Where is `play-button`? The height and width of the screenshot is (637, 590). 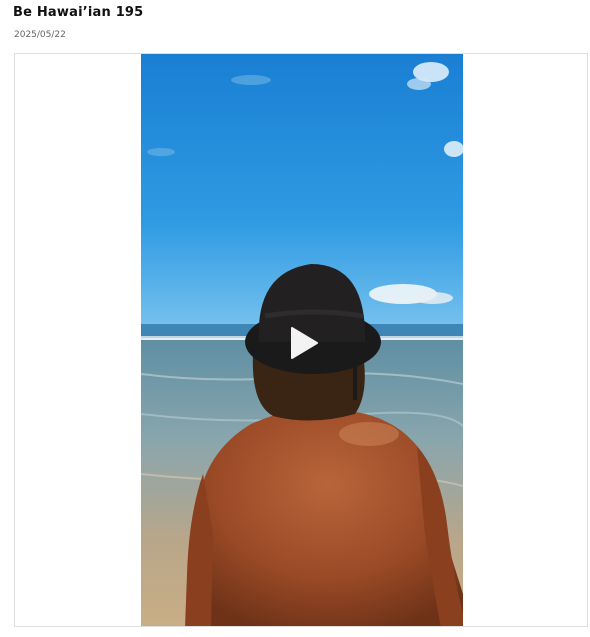 play-button is located at coordinates (304, 343).